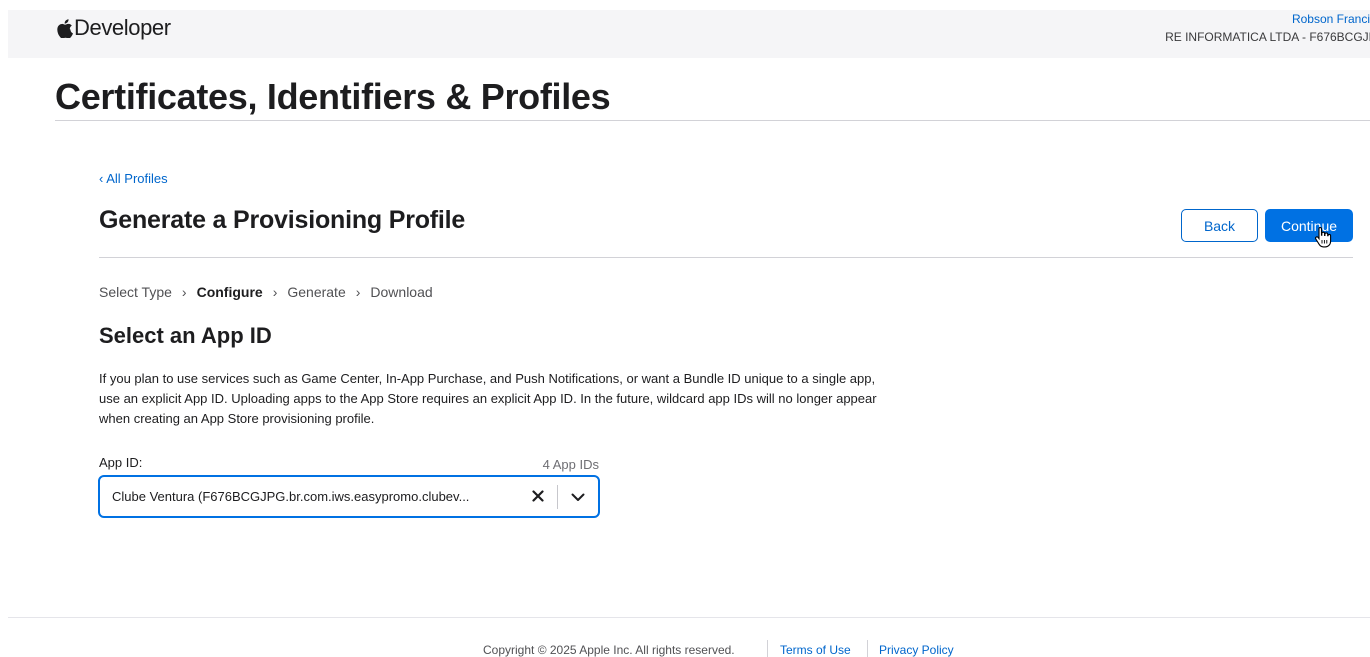 This screenshot has width=1370, height=657. Describe the element at coordinates (1267, 19) in the screenshot. I see `user-name: Robson Francis` at that location.